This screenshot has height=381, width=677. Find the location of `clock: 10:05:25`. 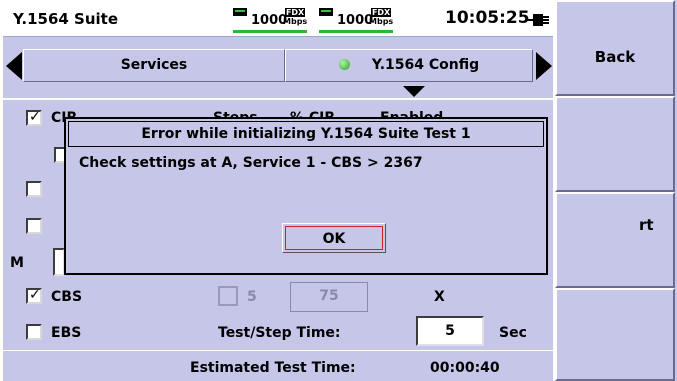

clock: 10:05:25 is located at coordinates (487, 18).